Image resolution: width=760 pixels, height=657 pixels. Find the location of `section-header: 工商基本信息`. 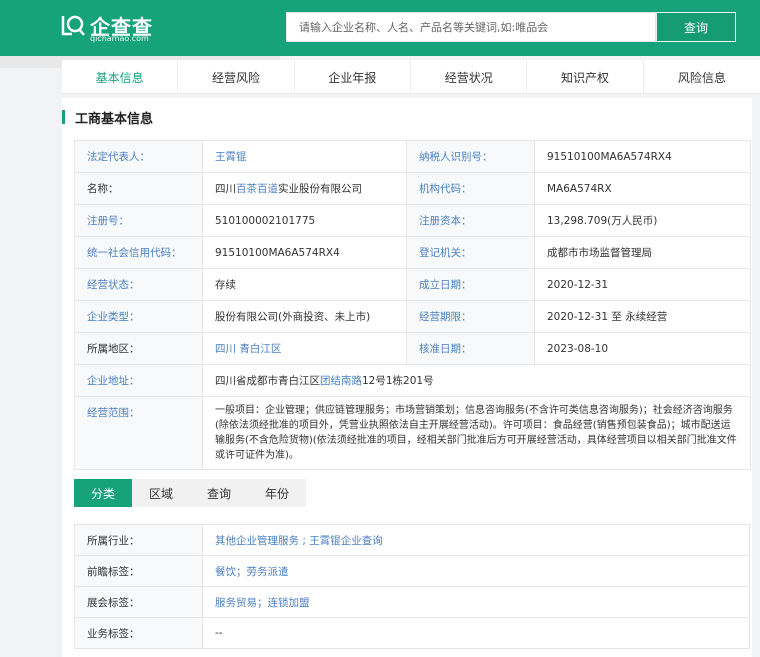

section-header: 工商基本信息 is located at coordinates (108, 117).